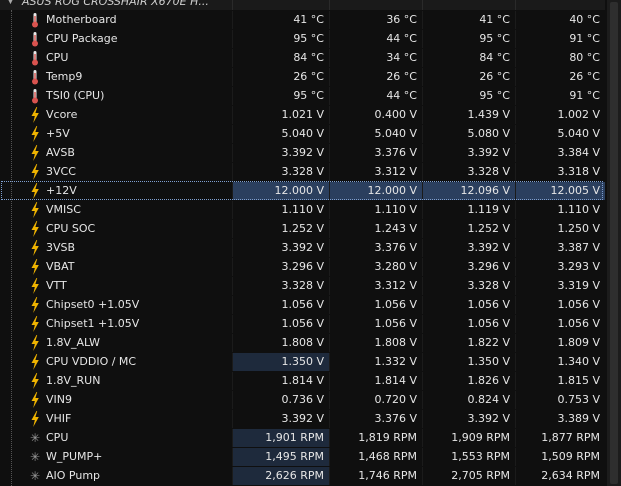  I want to click on sensor-value-1: 3.328 V, so click(280, 171).